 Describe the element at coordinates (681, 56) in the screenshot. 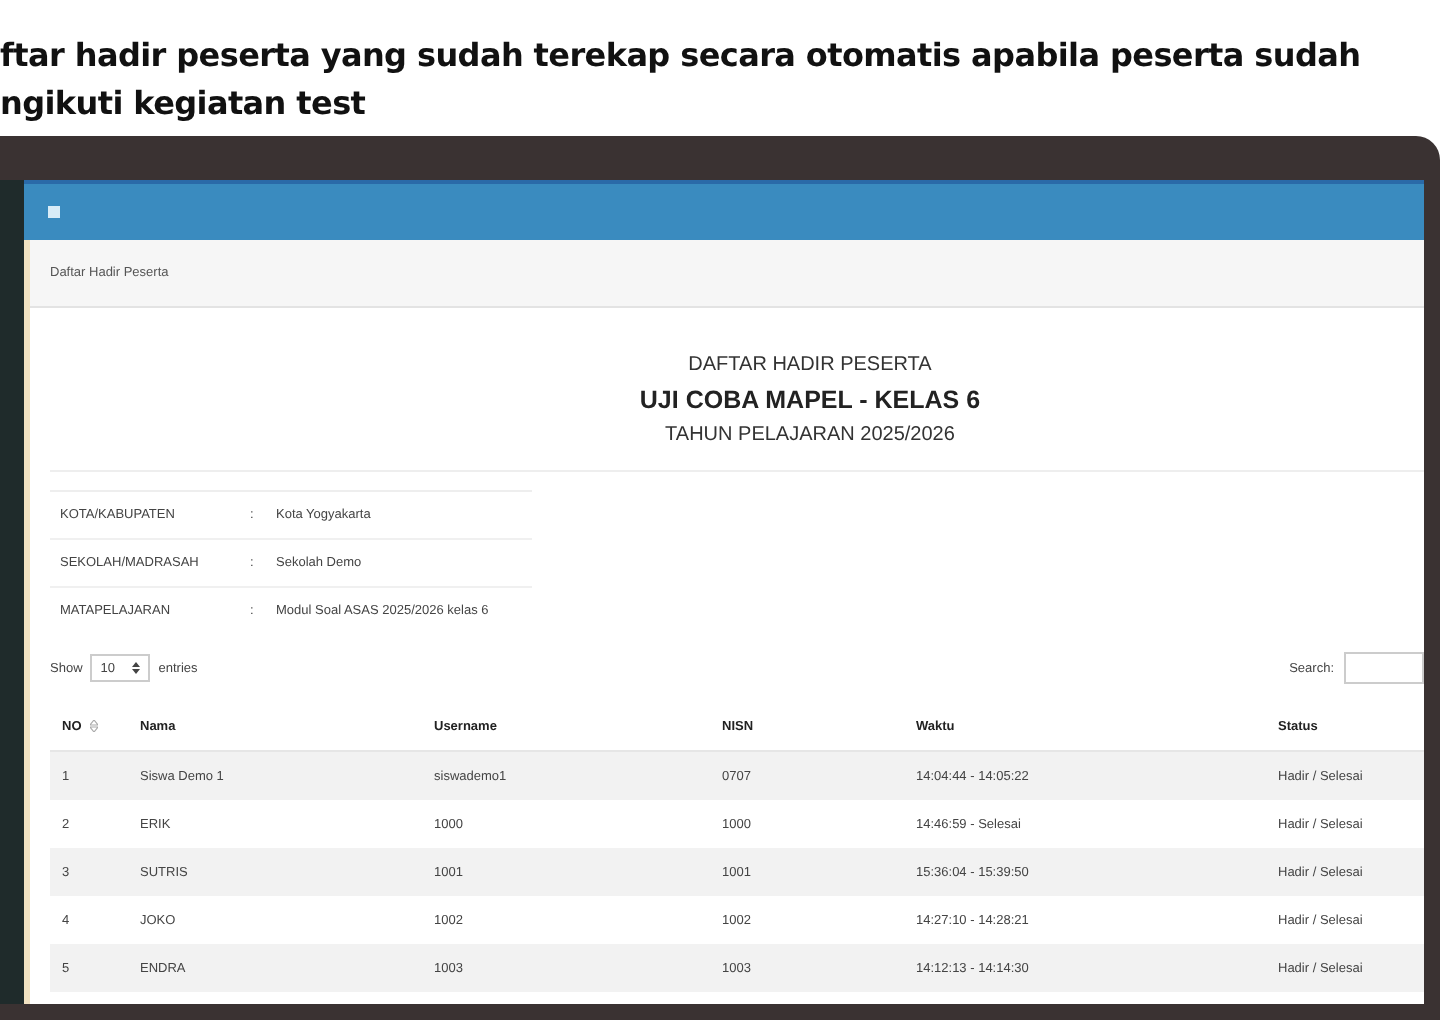

I see `caption-text: ftar hadir peserta yang sudah terekap secara otomatis apabila peserta sudah` at that location.